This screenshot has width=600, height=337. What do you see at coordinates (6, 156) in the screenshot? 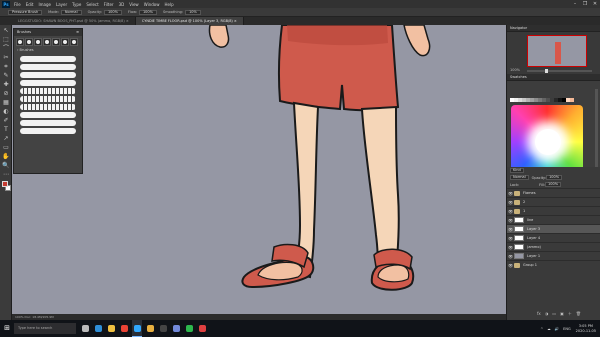
I see `hand-tool-icon: ✋` at bounding box center [6, 156].